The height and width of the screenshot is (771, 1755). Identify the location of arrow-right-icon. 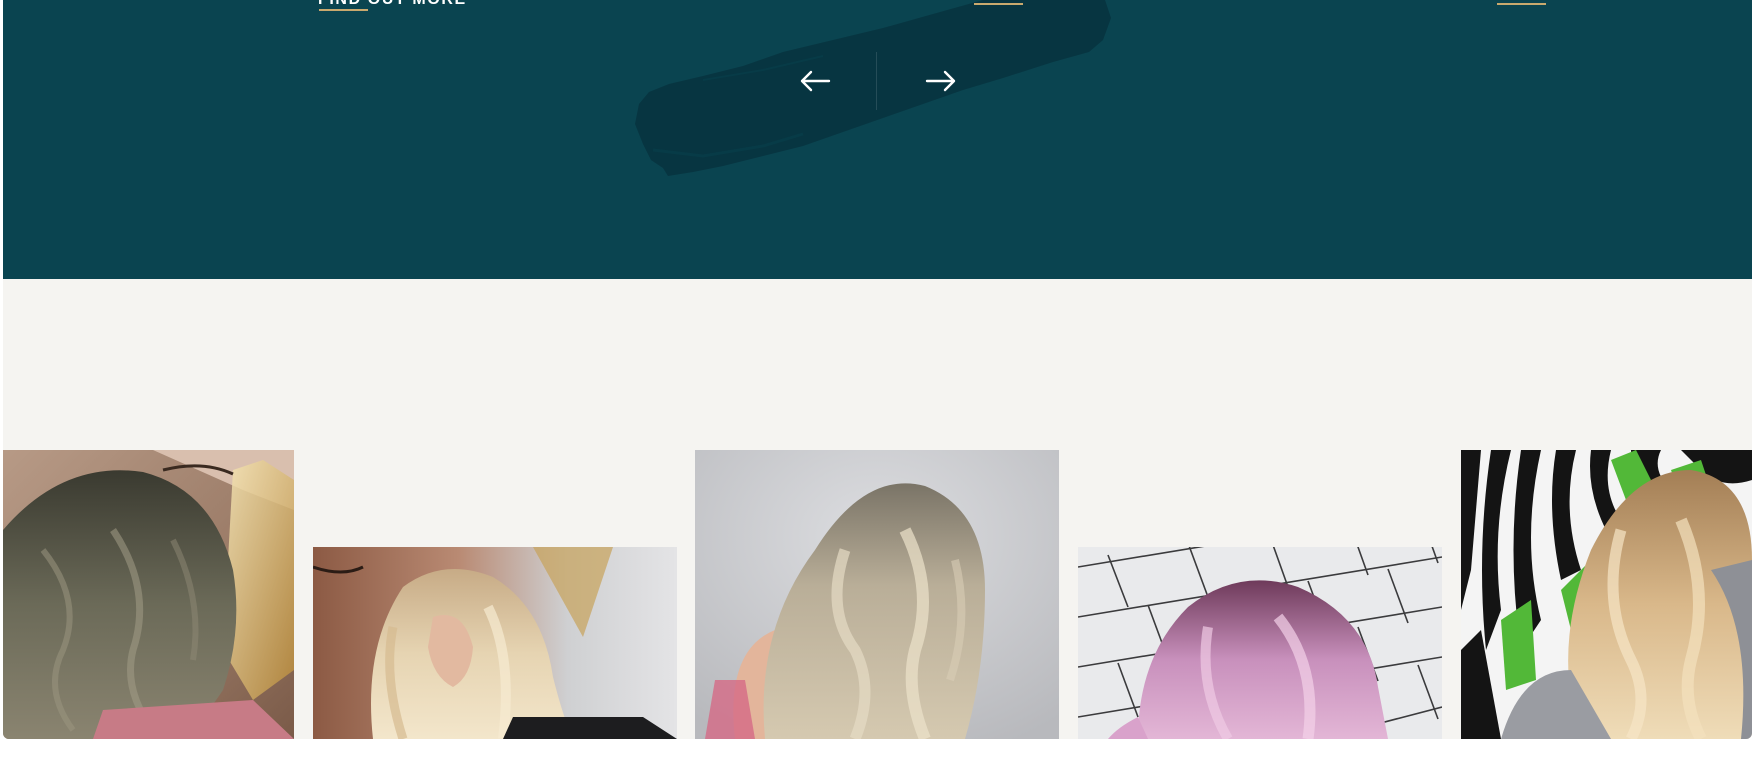
(940, 81).